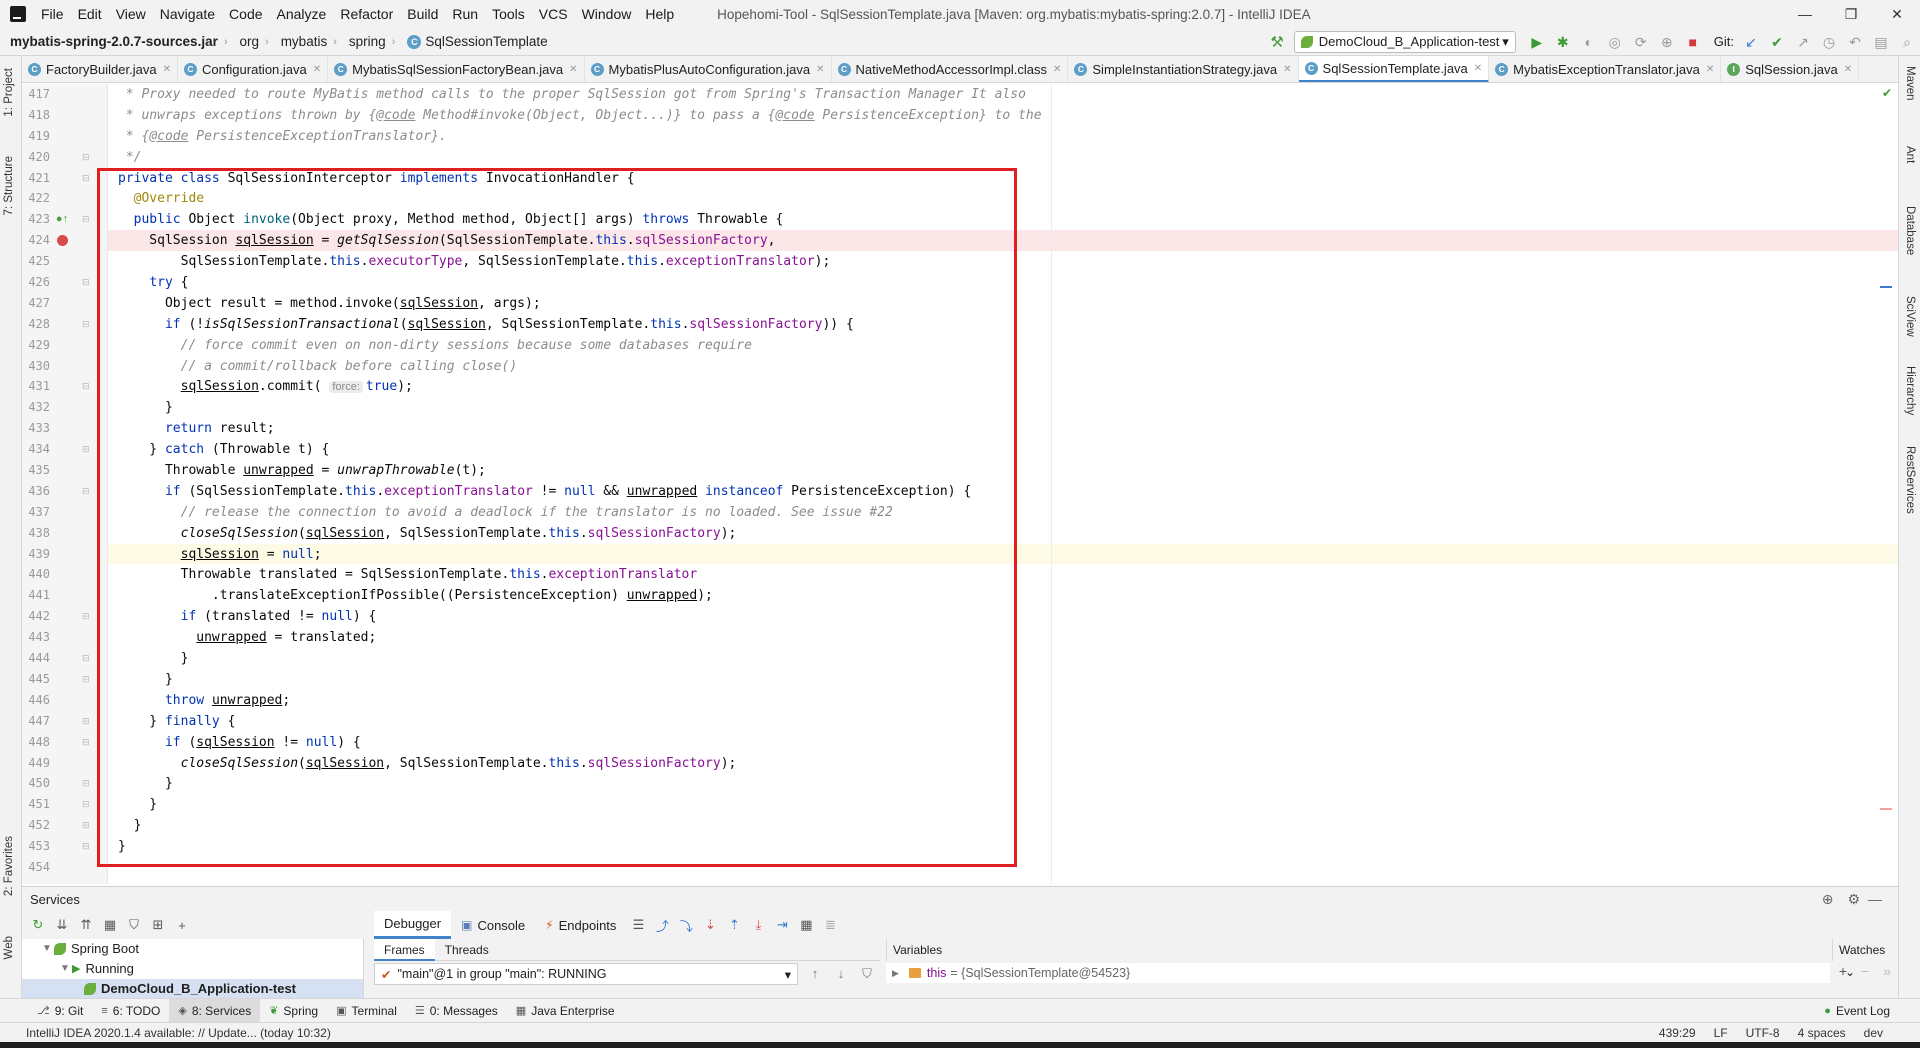 Image resolution: width=1920 pixels, height=1048 pixels. What do you see at coordinates (553, 14) in the screenshot?
I see `menu-vcs: VCS` at bounding box center [553, 14].